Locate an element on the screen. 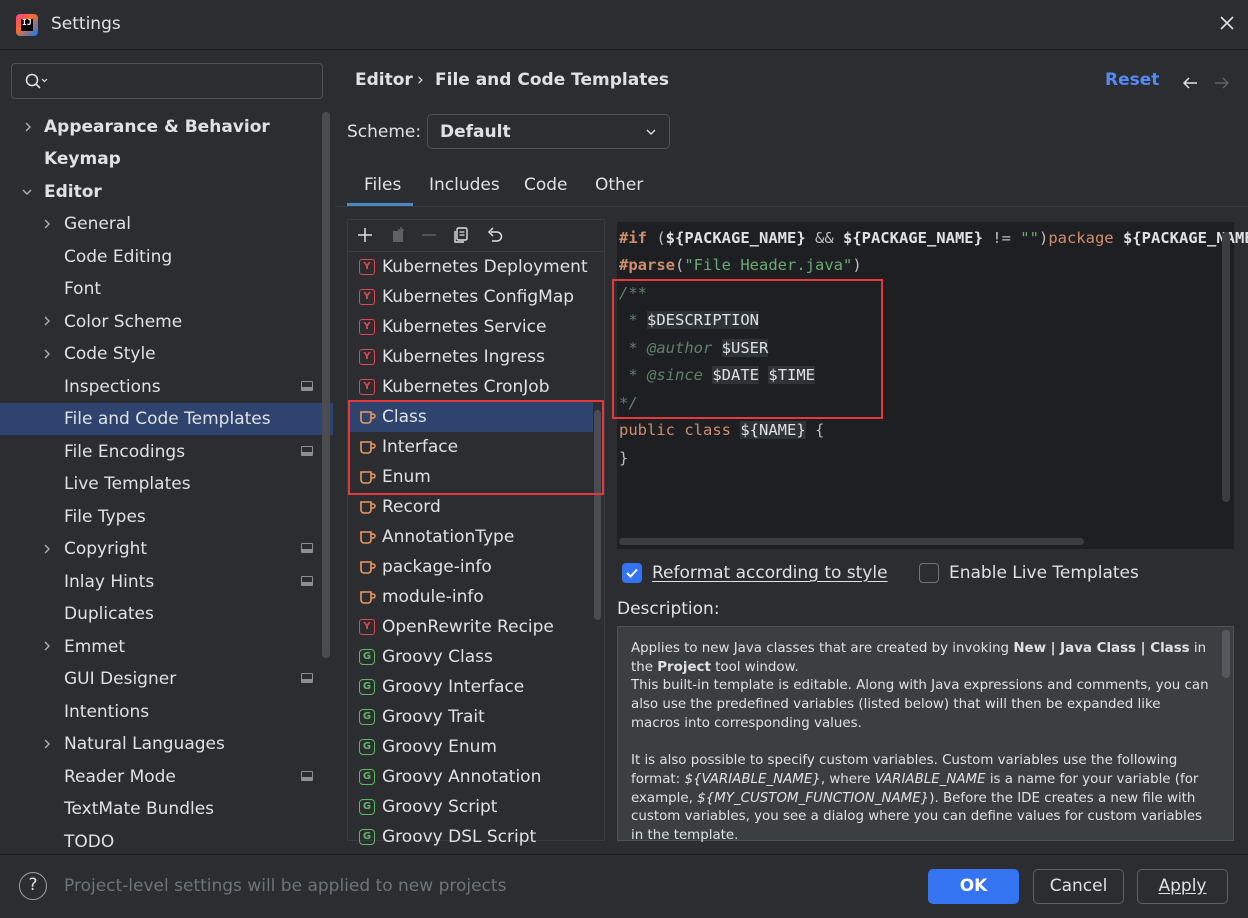  reformat-label: Reformat according to style is located at coordinates (770, 573).